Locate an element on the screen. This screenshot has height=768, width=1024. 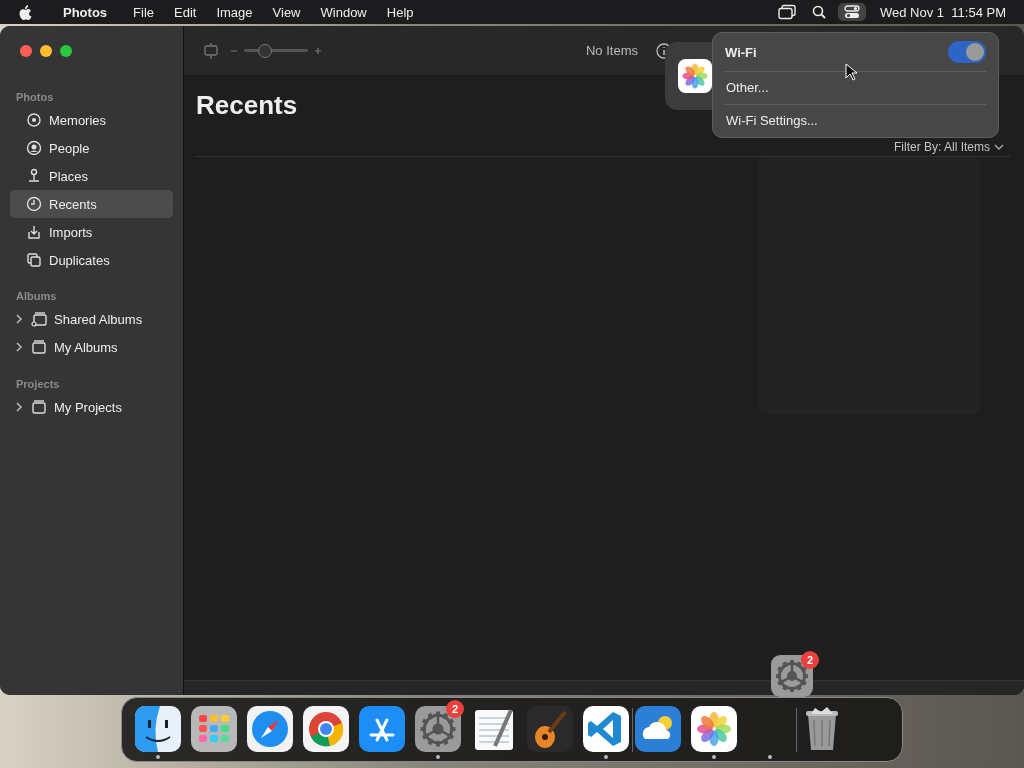
sidebar-item: Shared Albums is located at coordinates (91, 319).